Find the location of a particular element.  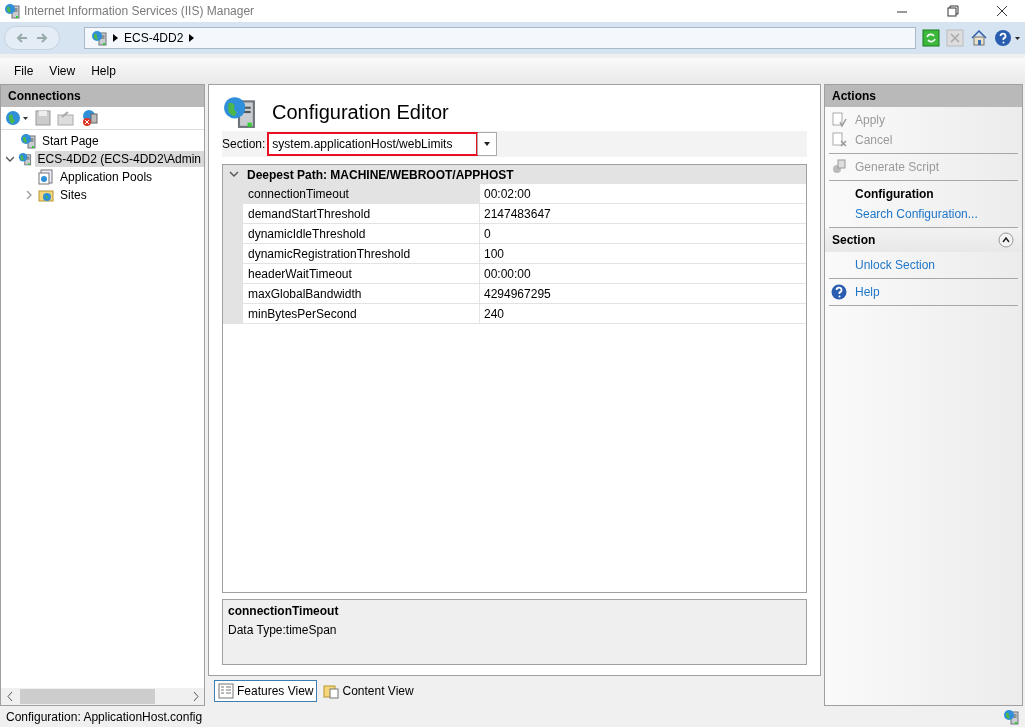

app-pool-icon is located at coordinates (46, 177).